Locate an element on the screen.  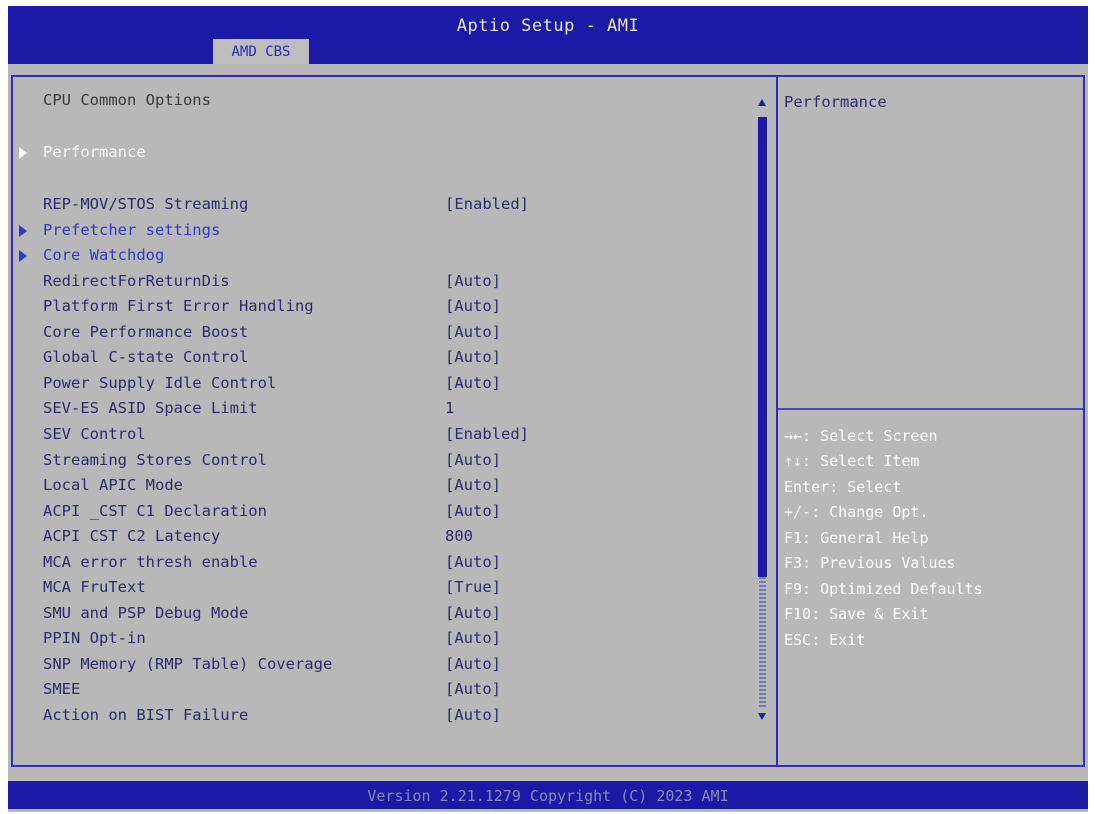
setting-label: Local APIC Mode is located at coordinates (113, 485).